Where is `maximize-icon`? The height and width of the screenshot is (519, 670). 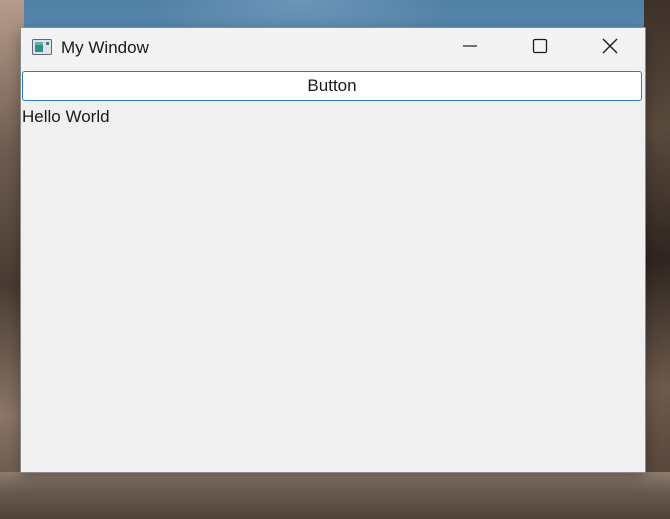
maximize-icon is located at coordinates (540, 48).